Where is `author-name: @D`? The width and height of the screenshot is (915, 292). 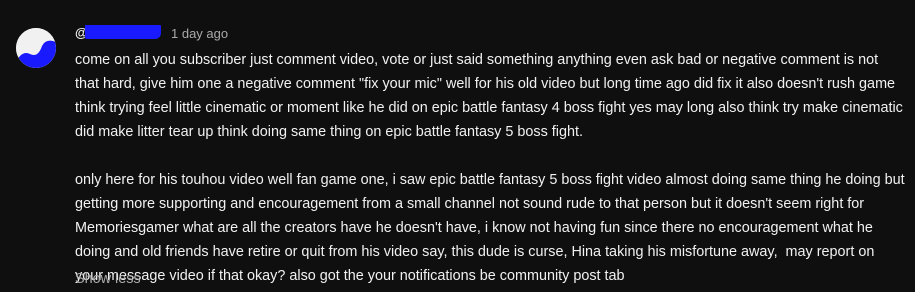 author-name: @D is located at coordinates (121, 33).